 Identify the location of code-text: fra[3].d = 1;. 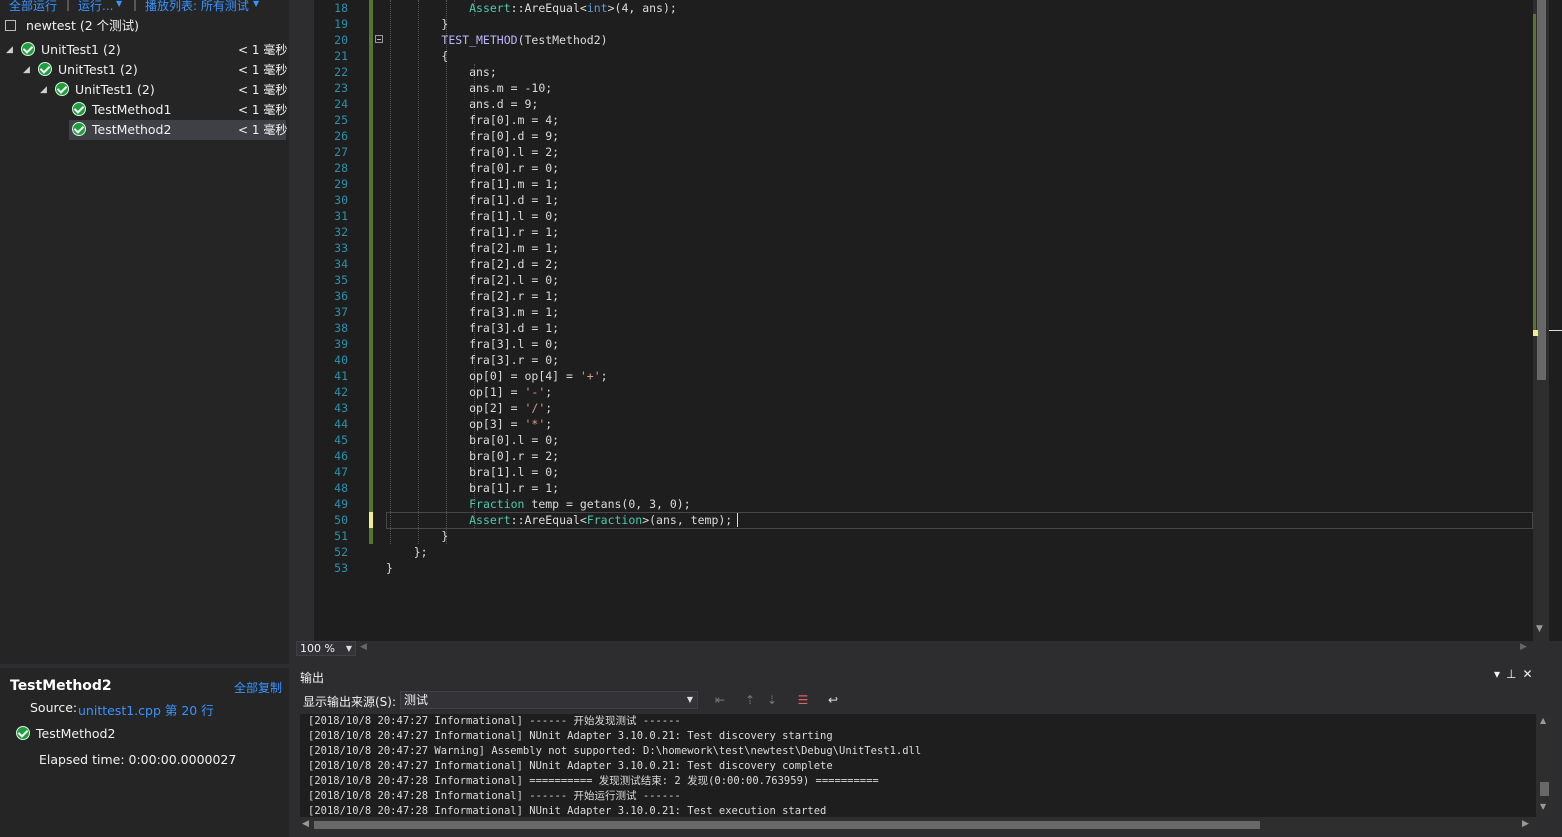
(473, 328).